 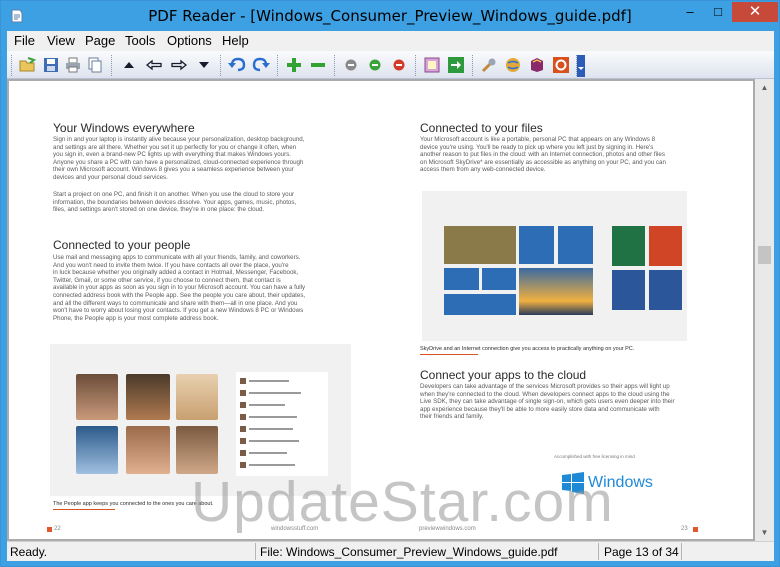 What do you see at coordinates (24, 40) in the screenshot?
I see `menu-file: File` at bounding box center [24, 40].